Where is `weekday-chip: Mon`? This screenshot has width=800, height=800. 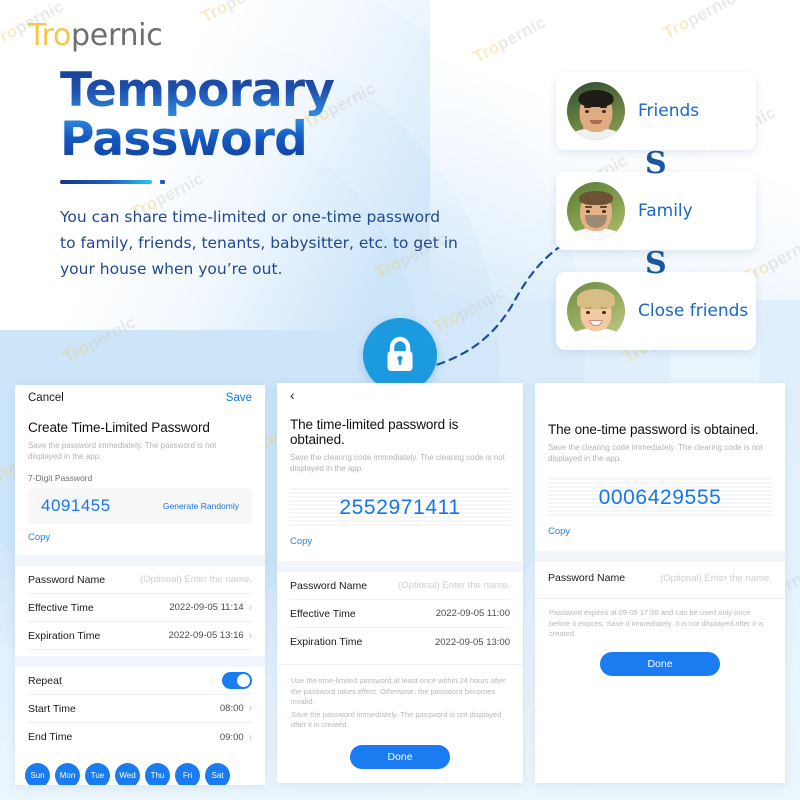
weekday-chip: Mon is located at coordinates (67, 774).